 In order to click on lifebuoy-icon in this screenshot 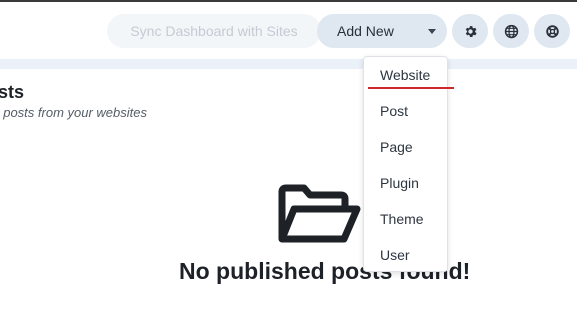, I will do `click(552, 31)`.